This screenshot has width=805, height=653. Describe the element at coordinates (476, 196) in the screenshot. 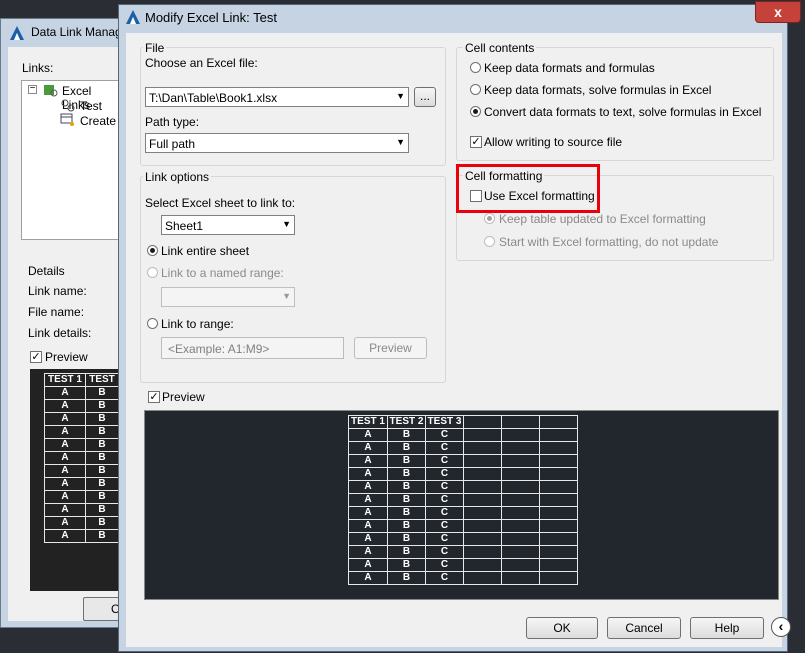

I see `use-excel-formatting-checkbox` at that location.